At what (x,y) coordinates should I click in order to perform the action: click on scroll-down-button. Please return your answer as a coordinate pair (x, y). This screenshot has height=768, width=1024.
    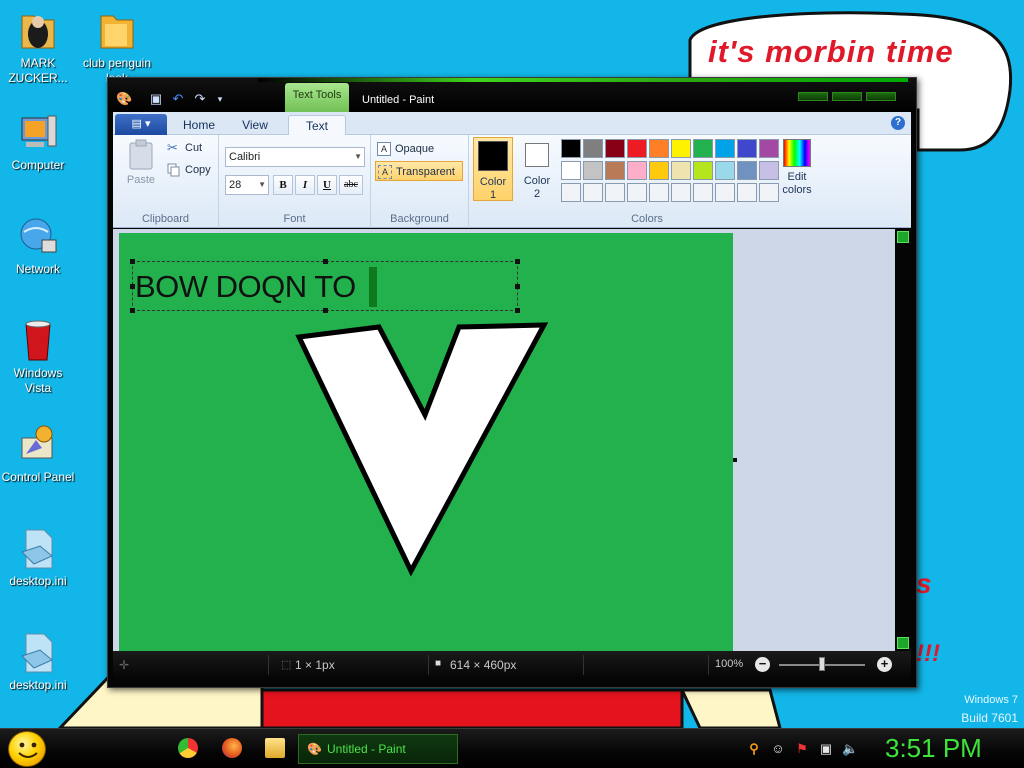
    Looking at the image, I should click on (903, 643).